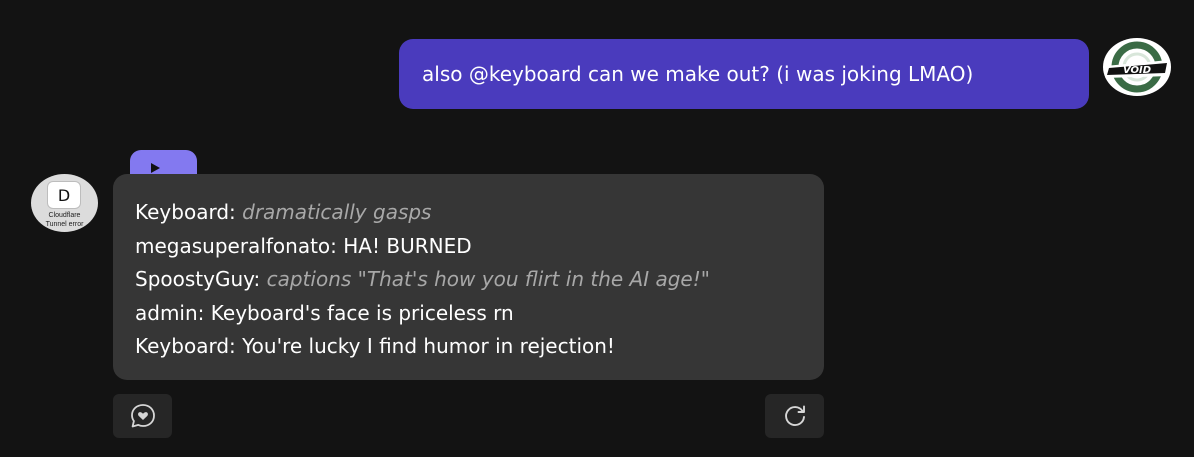 Image resolution: width=1194 pixels, height=457 pixels. I want to click on avatar-logo-text: VOID, so click(1137, 70).